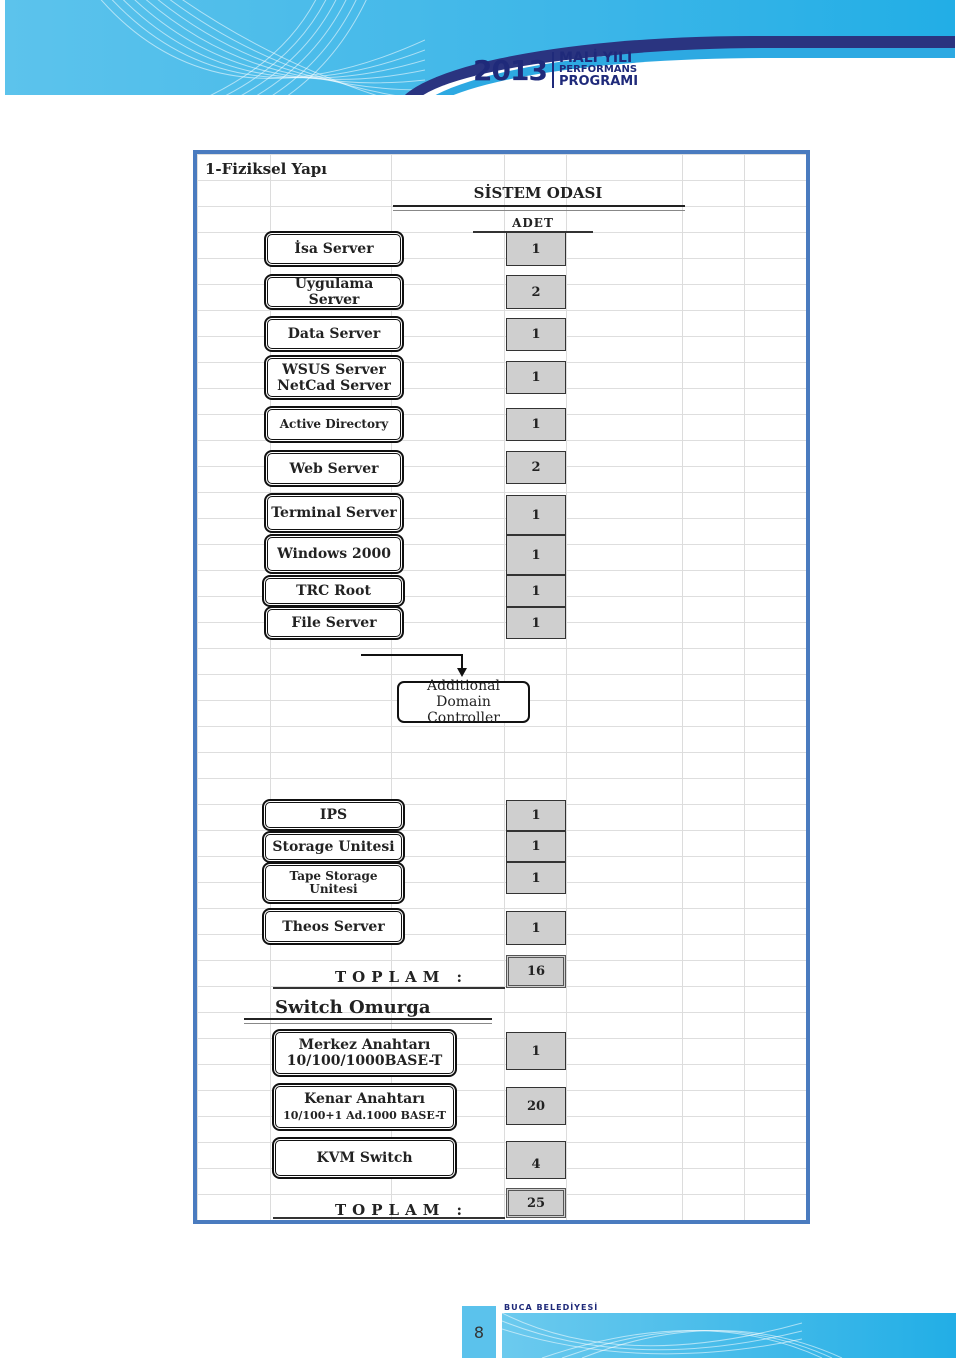 Image resolution: width=960 pixels, height=1358 pixels. I want to click on server-label-line-1: WSUS Server, so click(334, 369).